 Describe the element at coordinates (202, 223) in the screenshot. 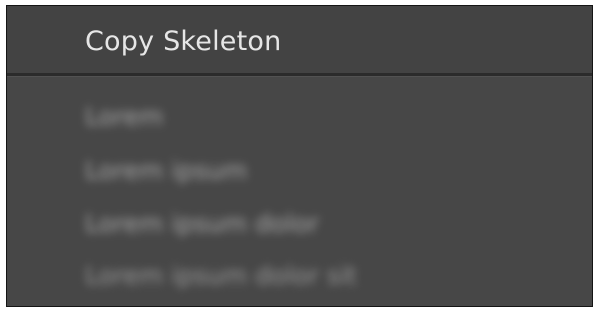

I see `menu-item-label: Lorem ipsum dolor` at that location.